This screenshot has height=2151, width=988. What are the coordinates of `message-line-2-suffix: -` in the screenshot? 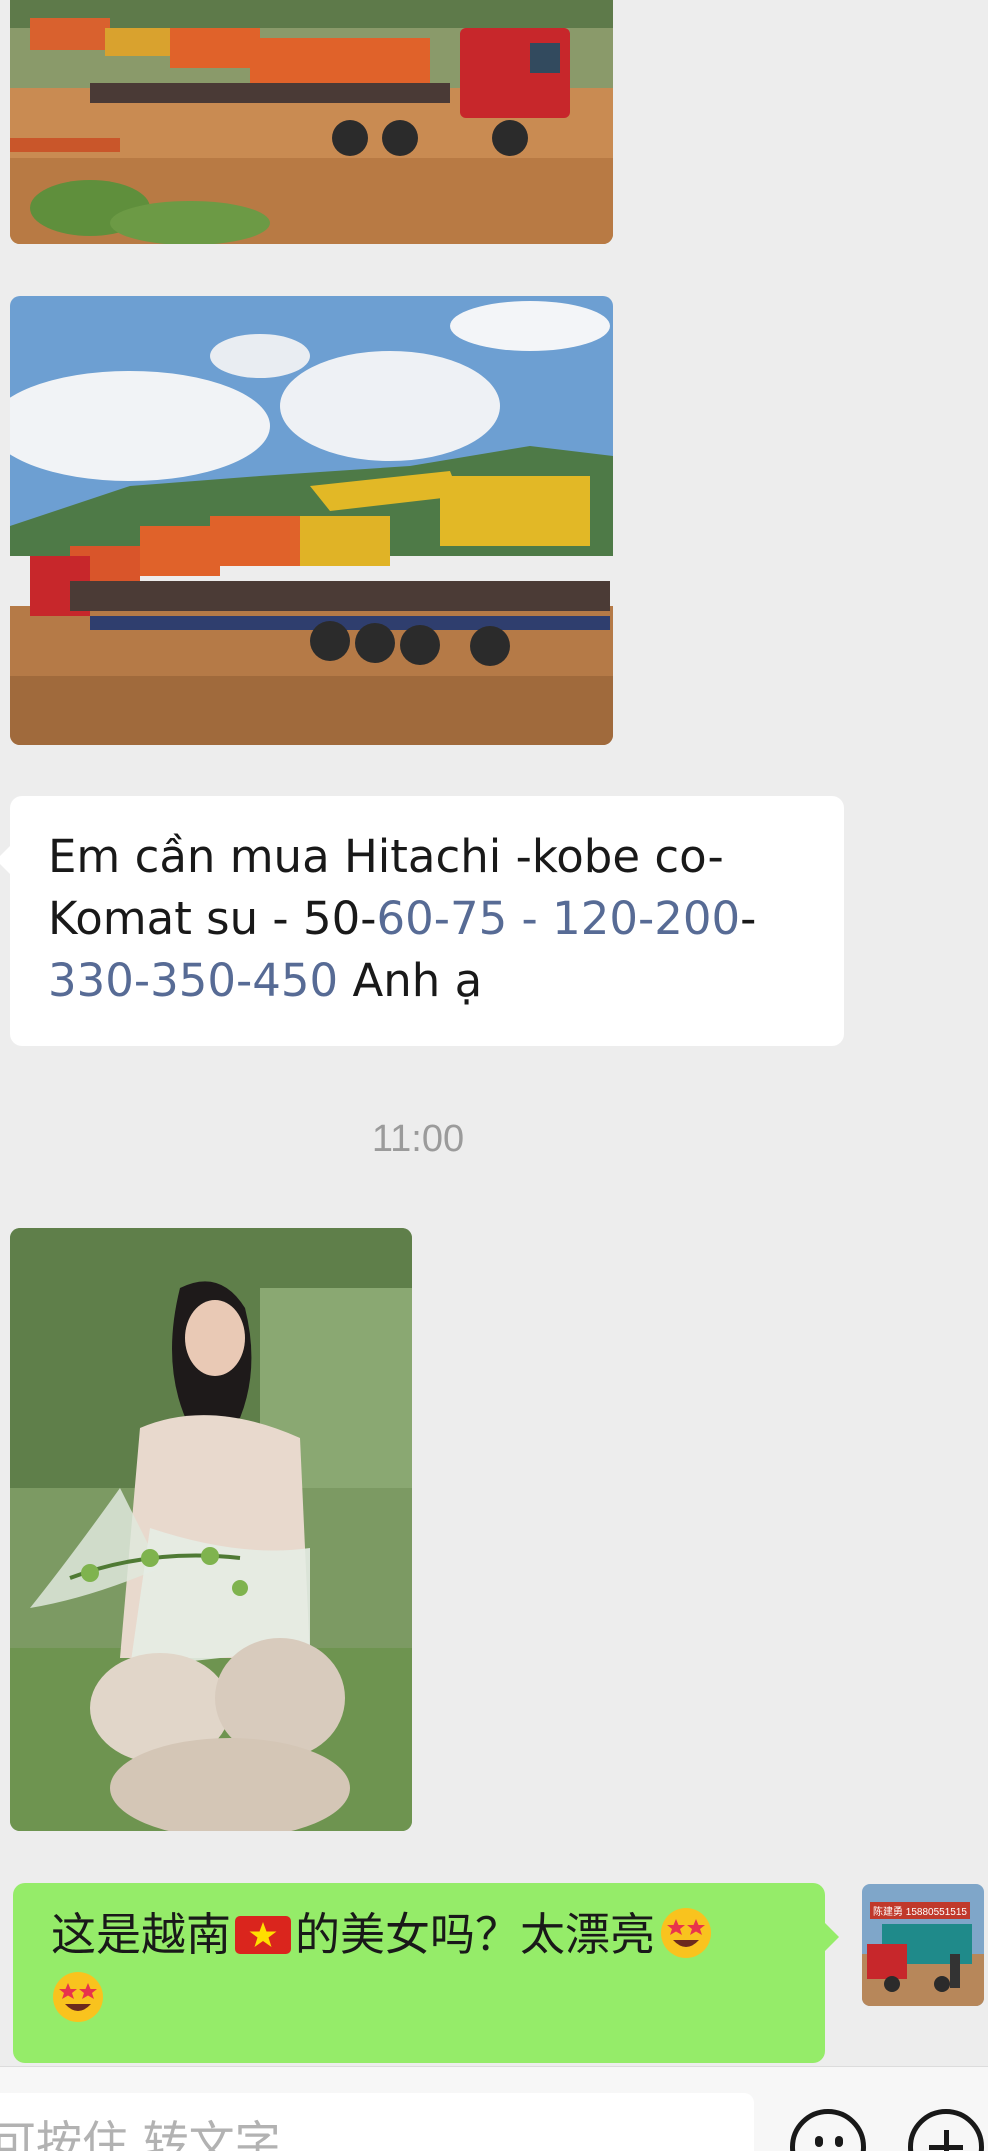 It's located at (748, 918).